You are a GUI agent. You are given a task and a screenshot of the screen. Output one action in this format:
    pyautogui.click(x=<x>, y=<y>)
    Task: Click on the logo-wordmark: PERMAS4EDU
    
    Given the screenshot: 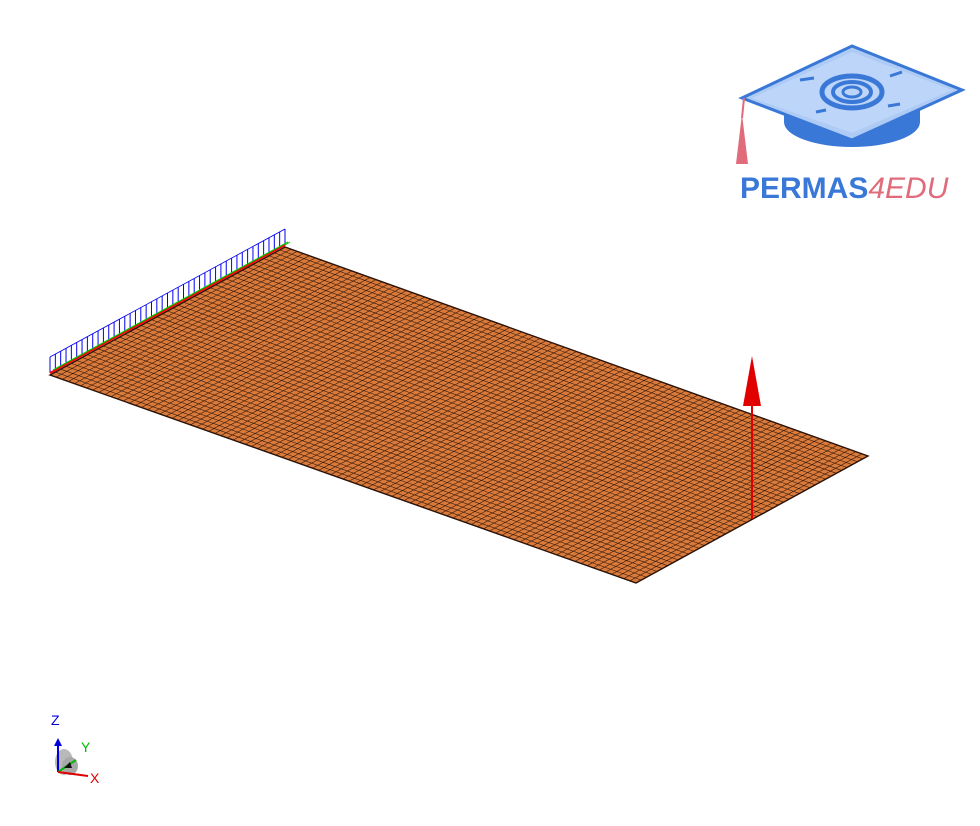 What is the action you would take?
    pyautogui.click(x=844, y=189)
    